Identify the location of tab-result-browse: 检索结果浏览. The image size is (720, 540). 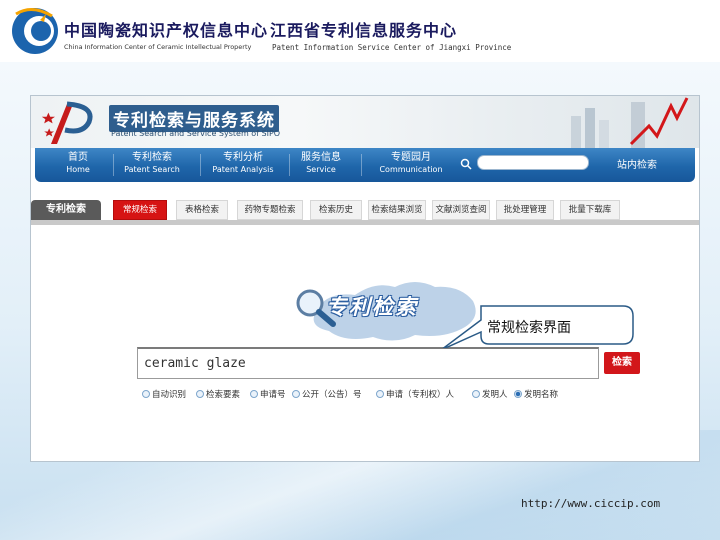
(397, 210).